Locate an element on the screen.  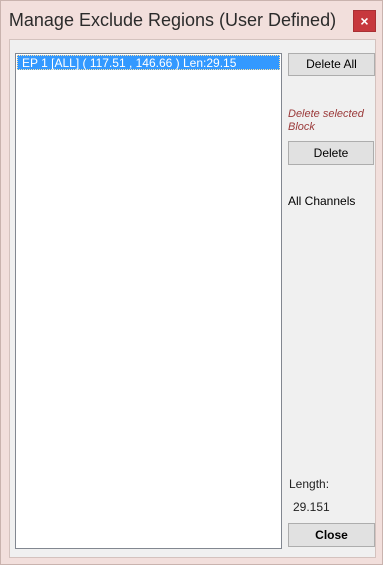
window-title: Manage Exclude Regions (User Defined) is located at coordinates (172, 20).